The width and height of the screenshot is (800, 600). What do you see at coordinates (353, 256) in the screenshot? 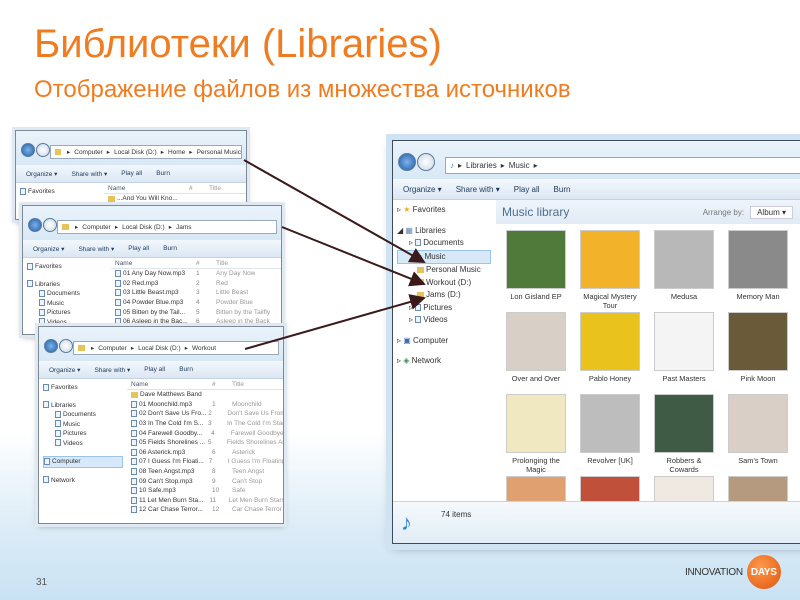
I see `arrow-jams` at bounding box center [353, 256].